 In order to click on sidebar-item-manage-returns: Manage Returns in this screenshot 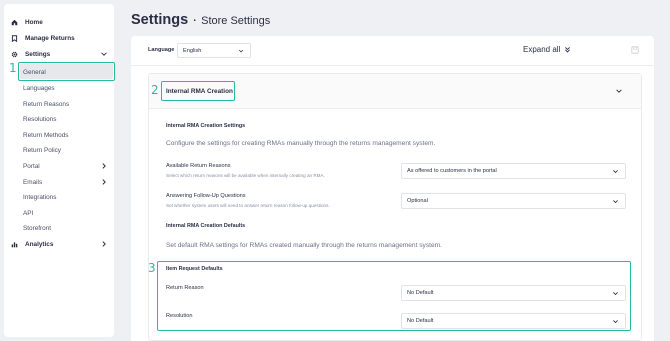, I will do `click(59, 38)`.